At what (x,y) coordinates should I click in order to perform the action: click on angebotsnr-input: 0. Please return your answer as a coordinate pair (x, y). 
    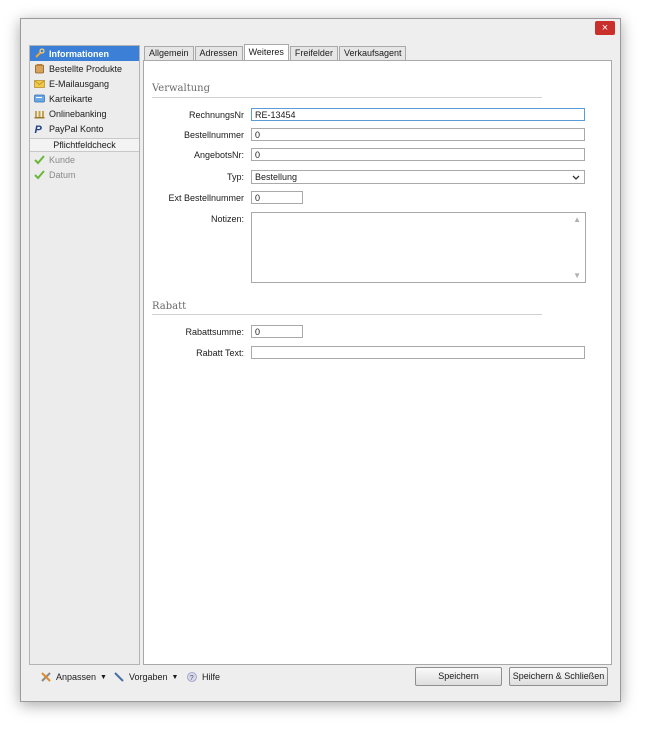
    Looking at the image, I should click on (418, 154).